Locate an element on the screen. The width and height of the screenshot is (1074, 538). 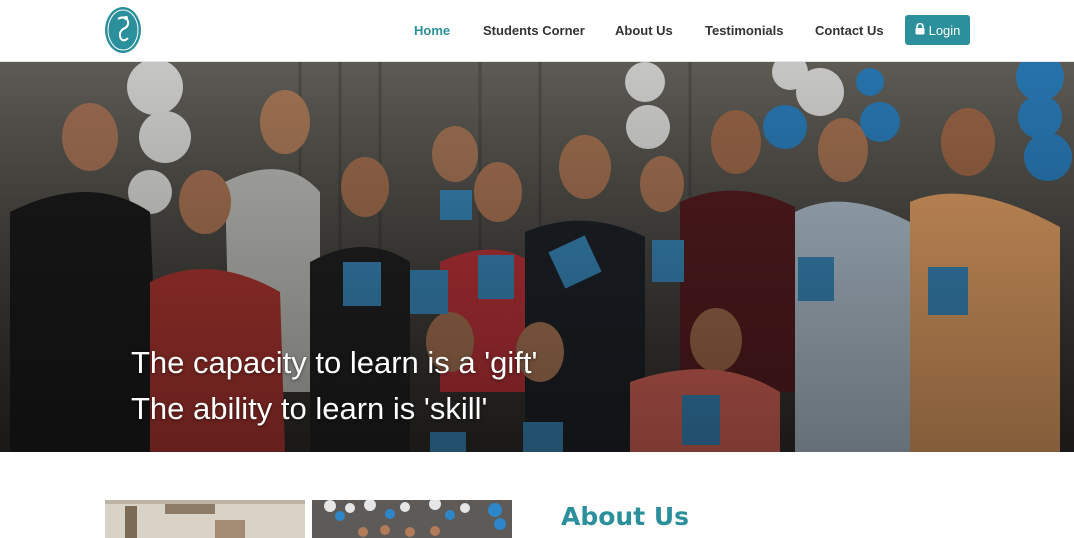
about-us-heading: About Us is located at coordinates (625, 516).